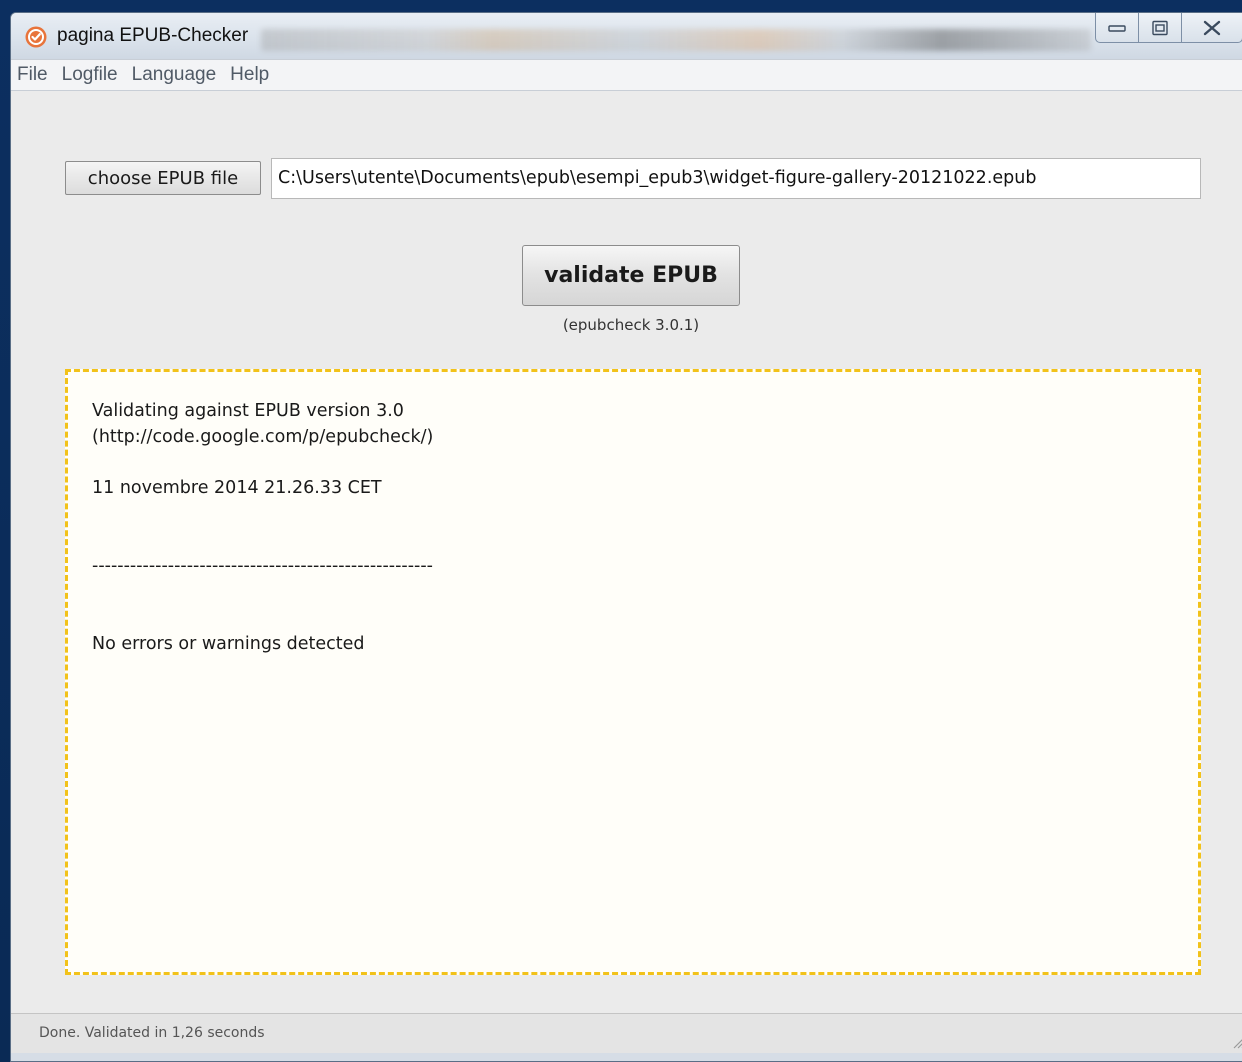 Image resolution: width=1242 pixels, height=1062 pixels. I want to click on status-text: Done. Validated in 1,26 seconds, so click(152, 1033).